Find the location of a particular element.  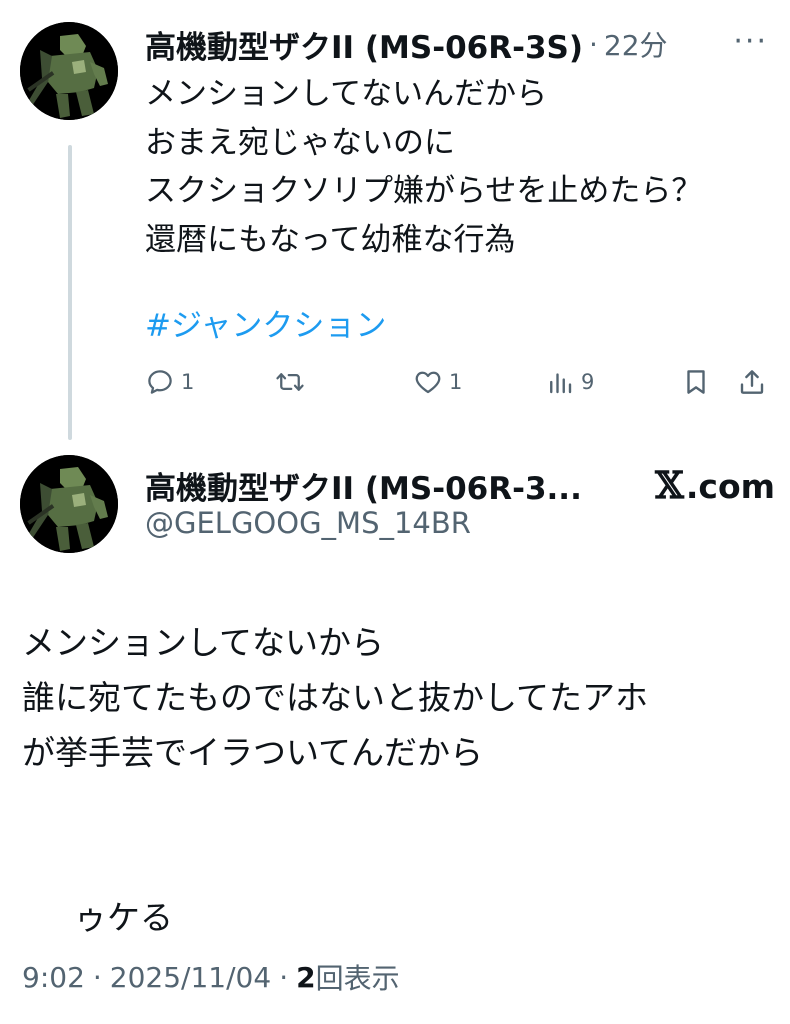

bookmark-button is located at coordinates (696, 382).